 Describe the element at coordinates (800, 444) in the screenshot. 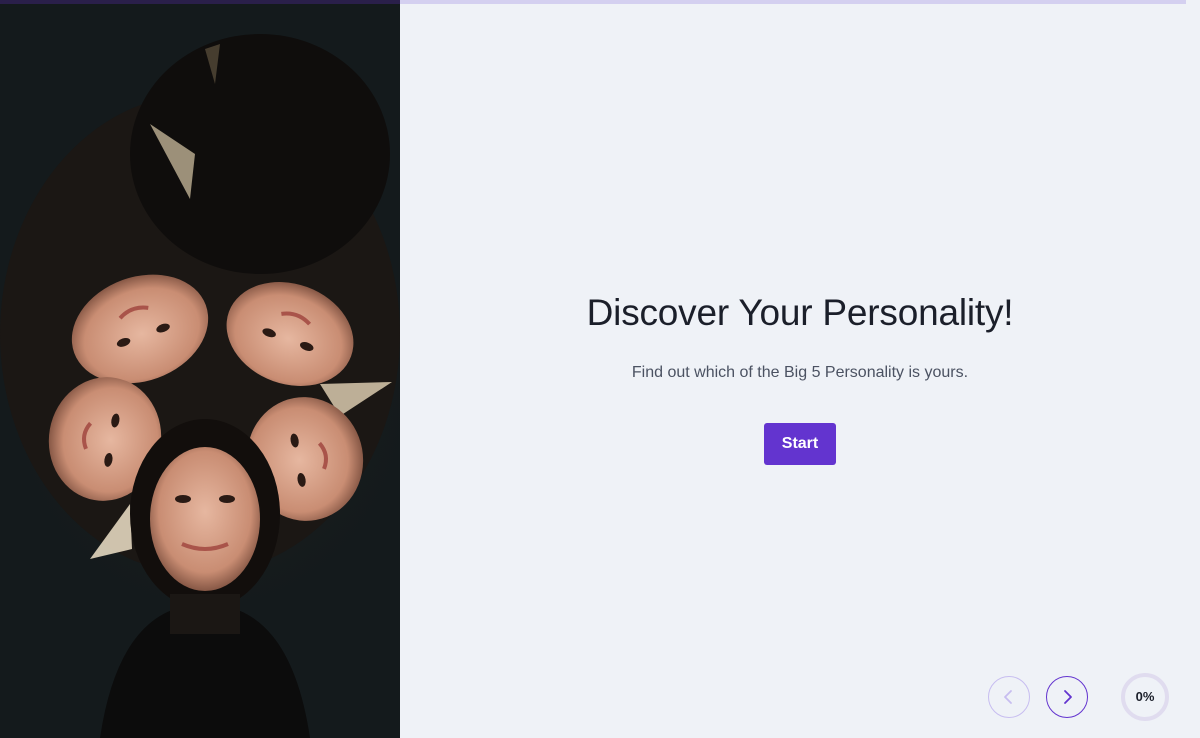

I see `start-button: Start` at that location.